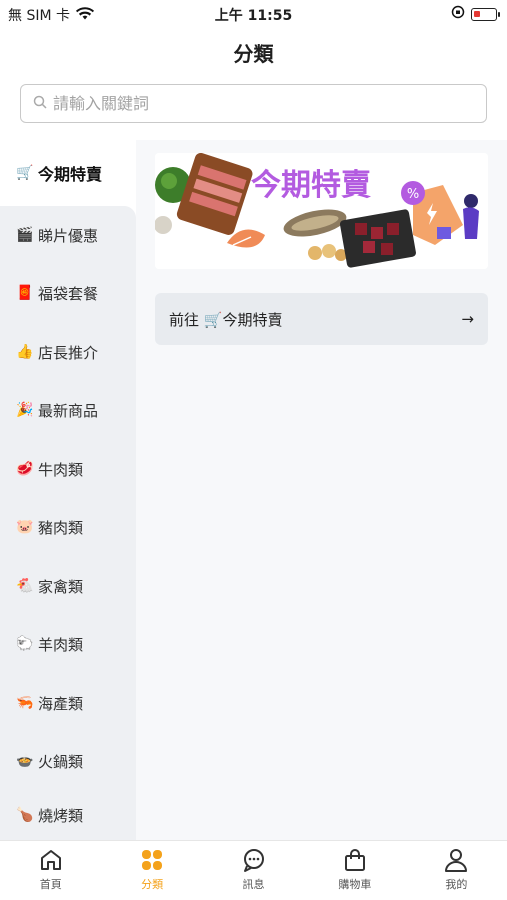 This screenshot has width=507, height=900. What do you see at coordinates (413, 194) in the screenshot?
I see `discount-badge: %` at bounding box center [413, 194].